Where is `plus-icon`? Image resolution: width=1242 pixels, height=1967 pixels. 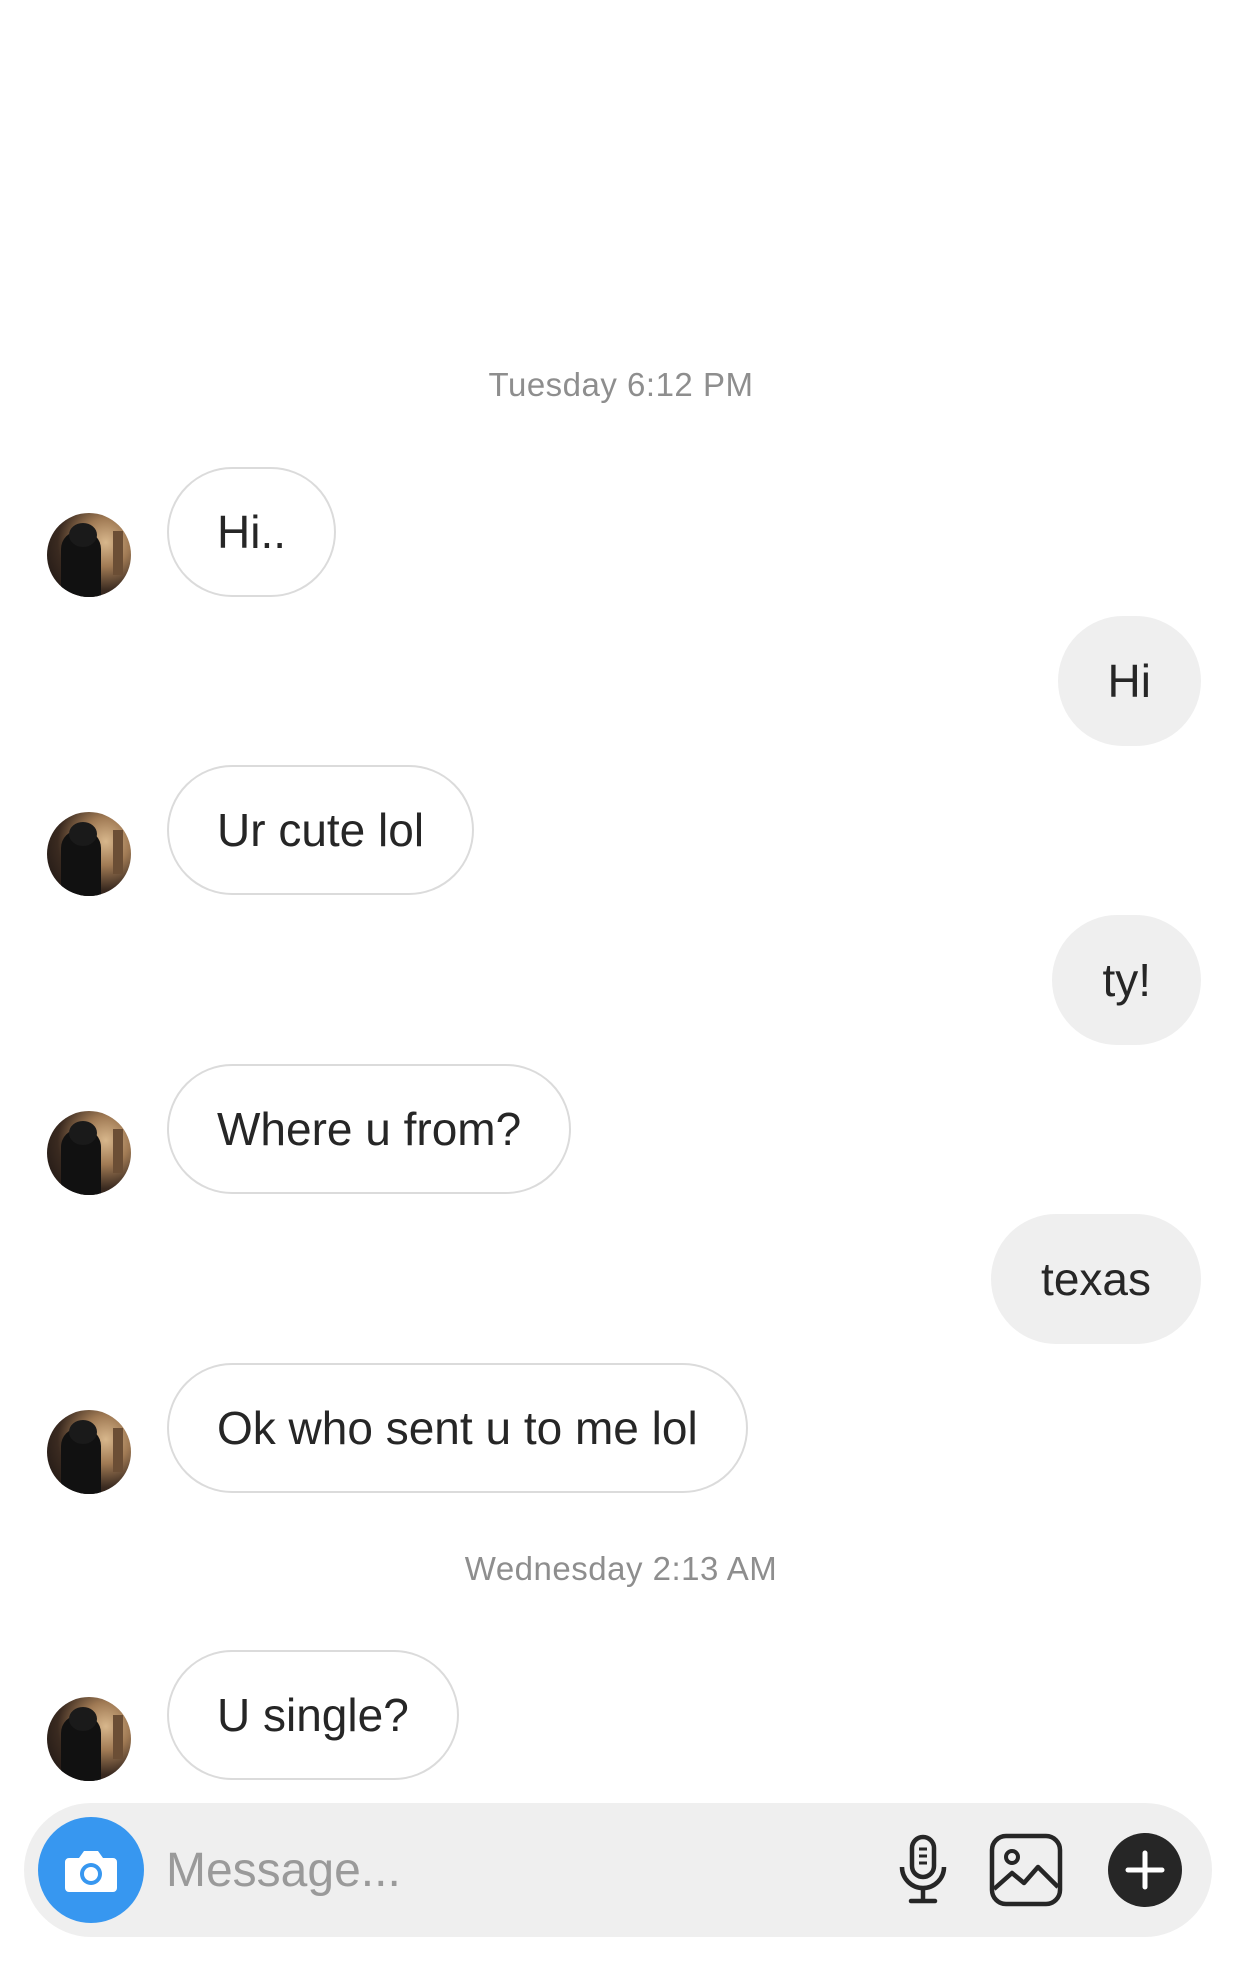
plus-icon is located at coordinates (1145, 1870).